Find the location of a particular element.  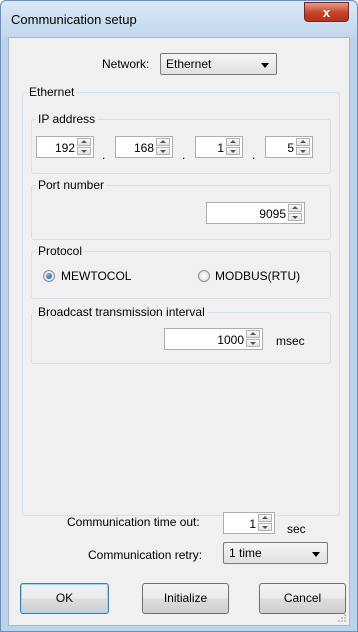

mewtocol-label: MEWTOCOL is located at coordinates (96, 276).